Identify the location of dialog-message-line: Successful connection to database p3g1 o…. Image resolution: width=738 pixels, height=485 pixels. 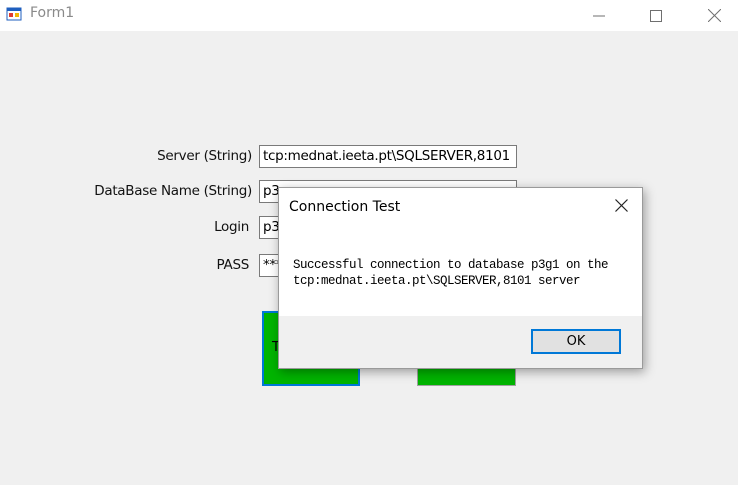
(451, 265).